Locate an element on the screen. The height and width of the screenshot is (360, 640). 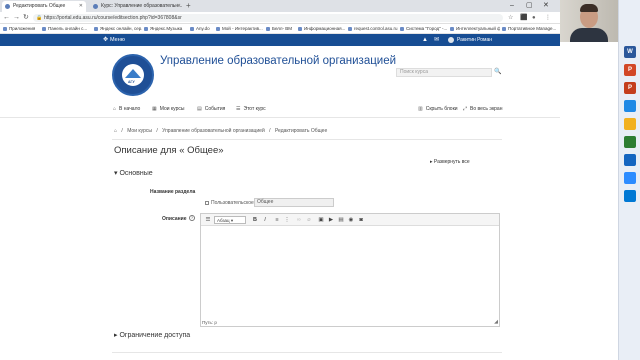
forward-icon: → is located at coordinates (16, 18).